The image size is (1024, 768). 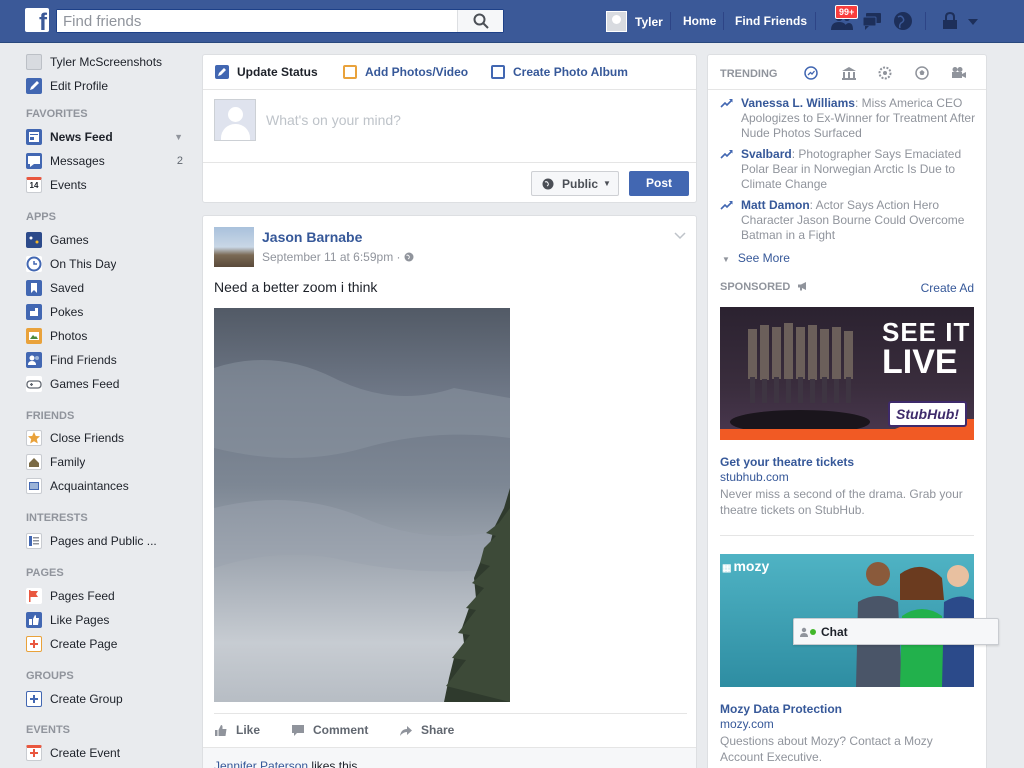 I want to click on sidebar-item-news-feed: News Feed ▼, so click(x=108, y=137).